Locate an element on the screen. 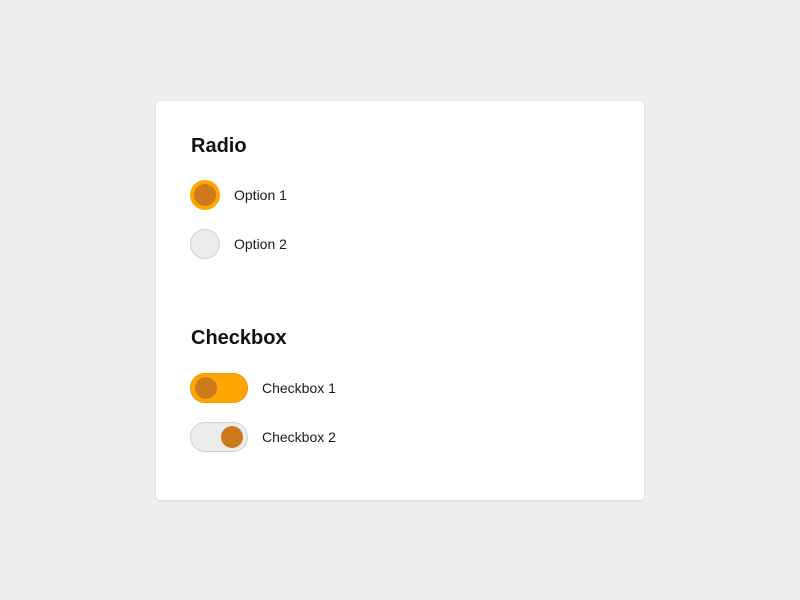  radio-option-label: Option 2 is located at coordinates (260, 244).